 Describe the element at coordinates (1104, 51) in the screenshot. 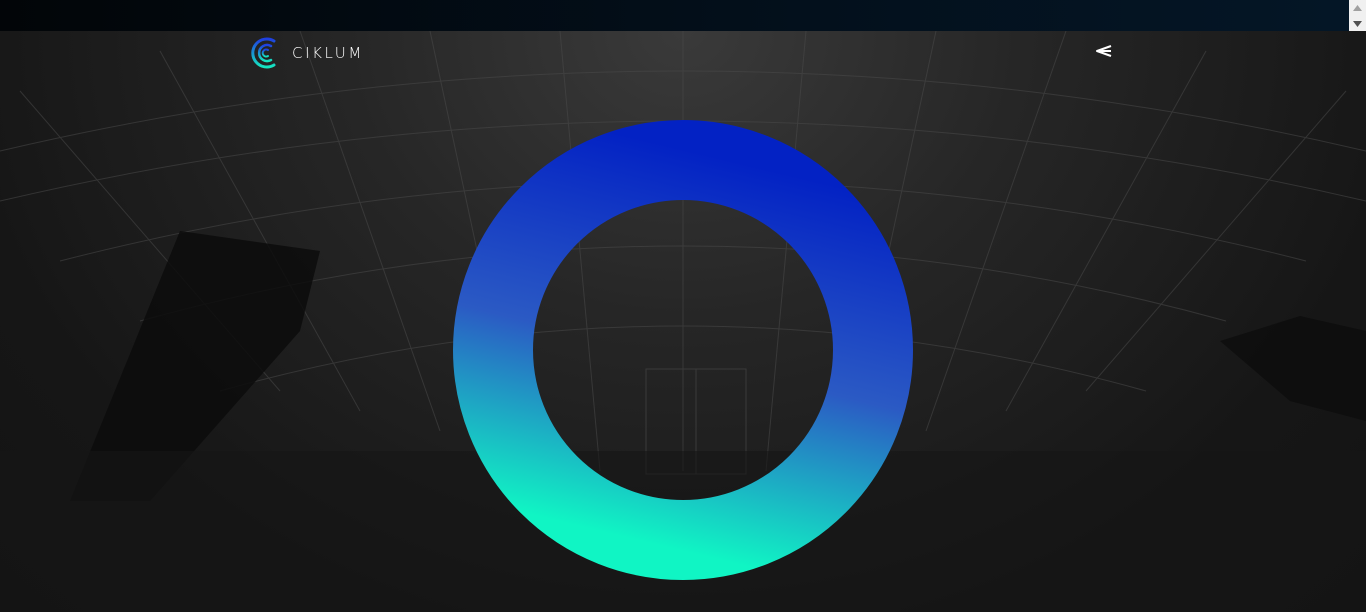

I see `share-icon` at that location.